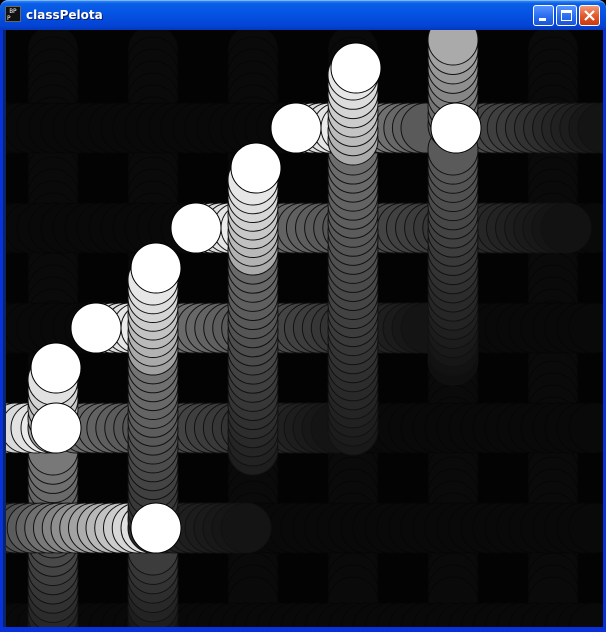 The image size is (606, 632). I want to click on maximize-icon, so click(566, 15).